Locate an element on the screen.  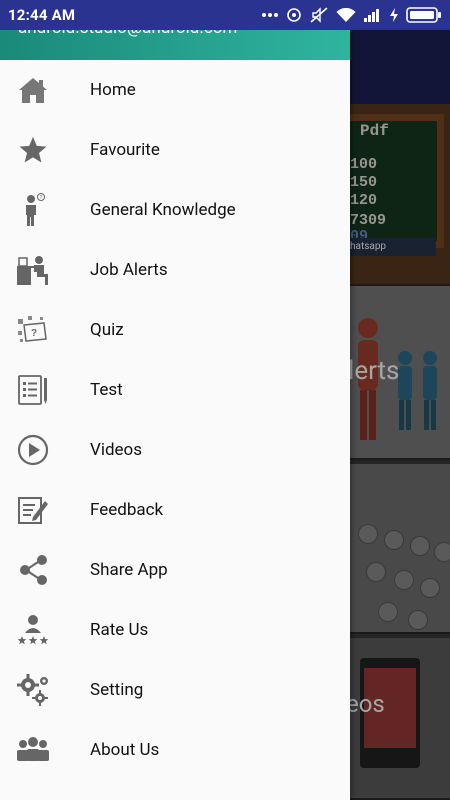
menu-item-home: Home is located at coordinates (175, 90).